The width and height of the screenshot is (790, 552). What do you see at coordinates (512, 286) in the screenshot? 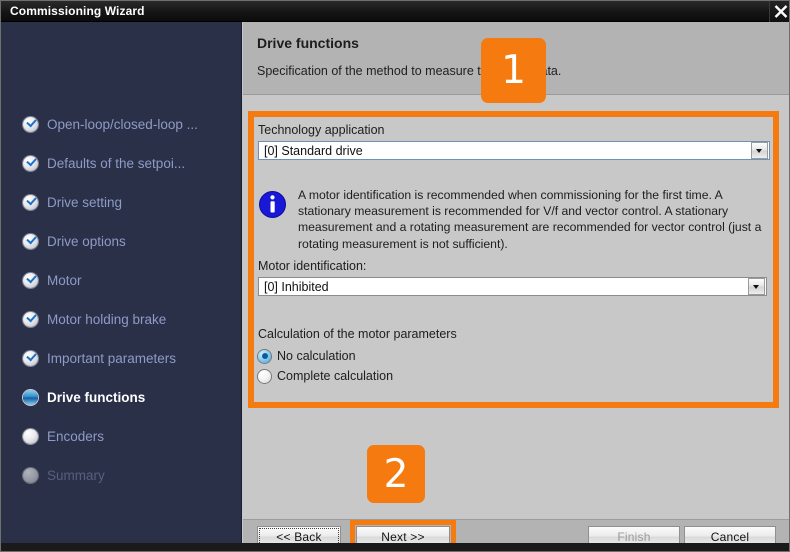
I see `motor-identification-select: [0] Inhibited` at bounding box center [512, 286].